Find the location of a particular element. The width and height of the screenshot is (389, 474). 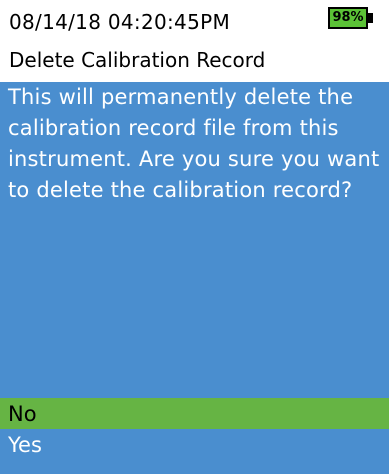

battery-icon: 98% is located at coordinates (348, 18).